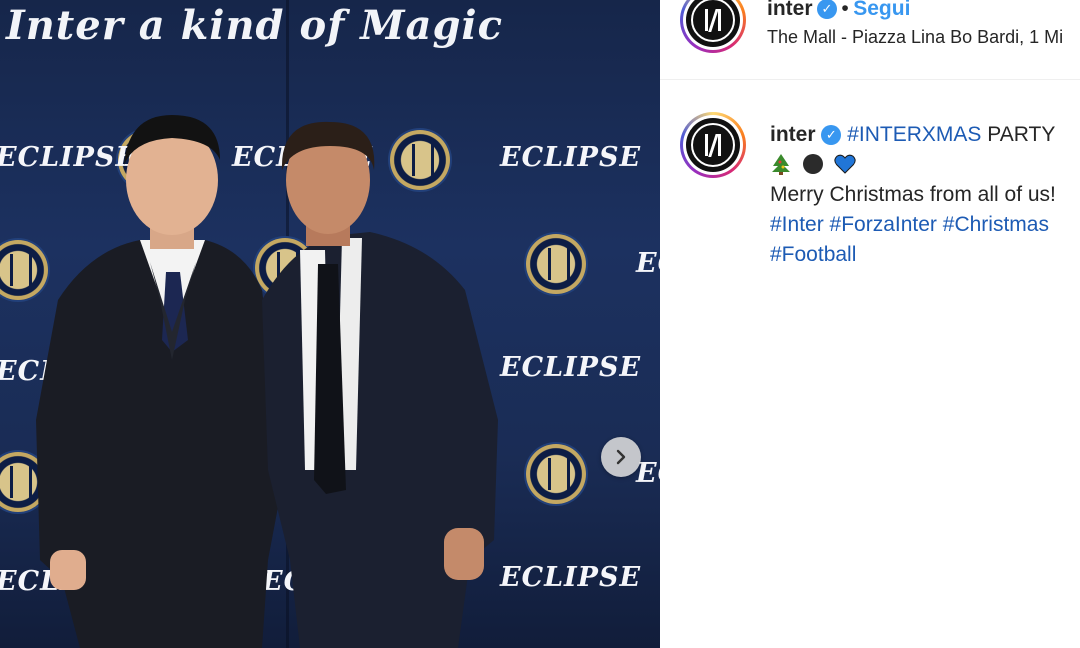 The width and height of the screenshot is (1080, 648). I want to click on caption-title-line: inter ✓ #INTERXMAS PARTY, so click(913, 135).